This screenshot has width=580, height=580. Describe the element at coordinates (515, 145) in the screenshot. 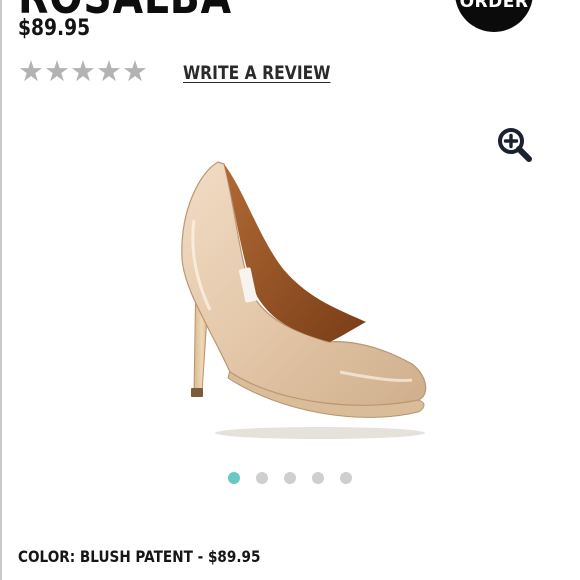

I see `zoom-in-icon` at that location.